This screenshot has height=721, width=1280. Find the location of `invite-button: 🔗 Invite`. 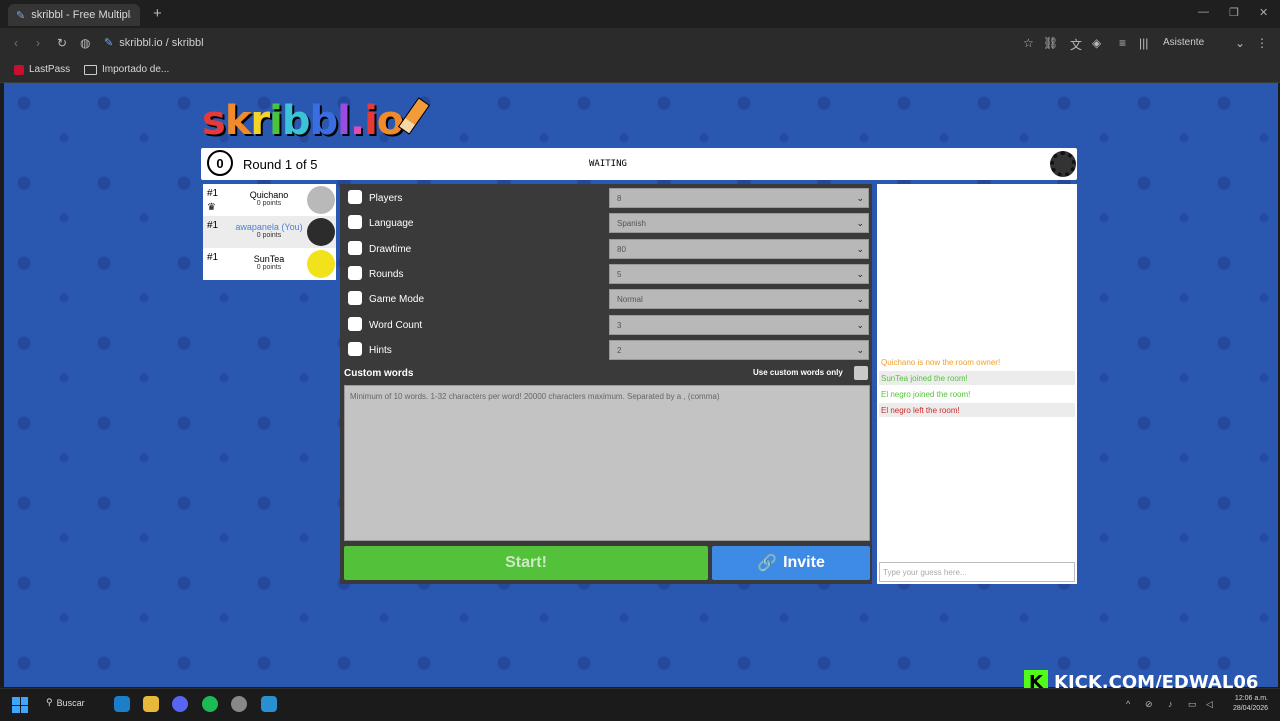

invite-button: 🔗 Invite is located at coordinates (791, 563).